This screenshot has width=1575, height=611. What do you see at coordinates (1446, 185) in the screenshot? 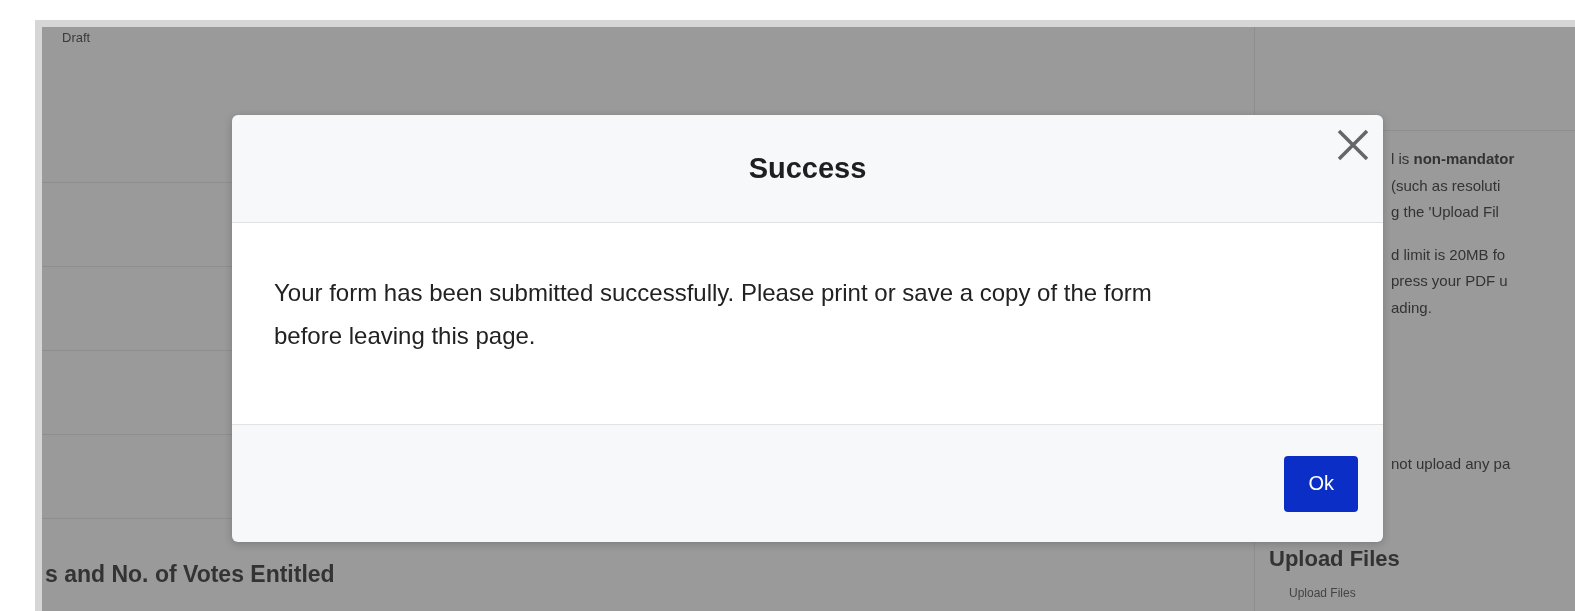
I see `note-text: (such as resoluti` at bounding box center [1446, 185].